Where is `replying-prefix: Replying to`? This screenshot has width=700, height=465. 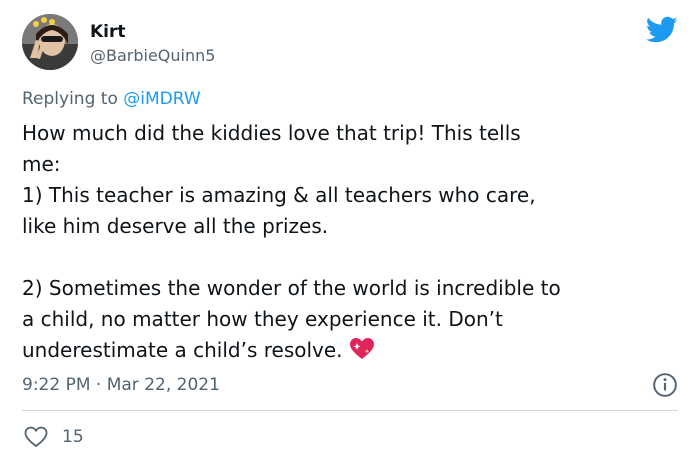
replying-prefix: Replying to is located at coordinates (73, 99).